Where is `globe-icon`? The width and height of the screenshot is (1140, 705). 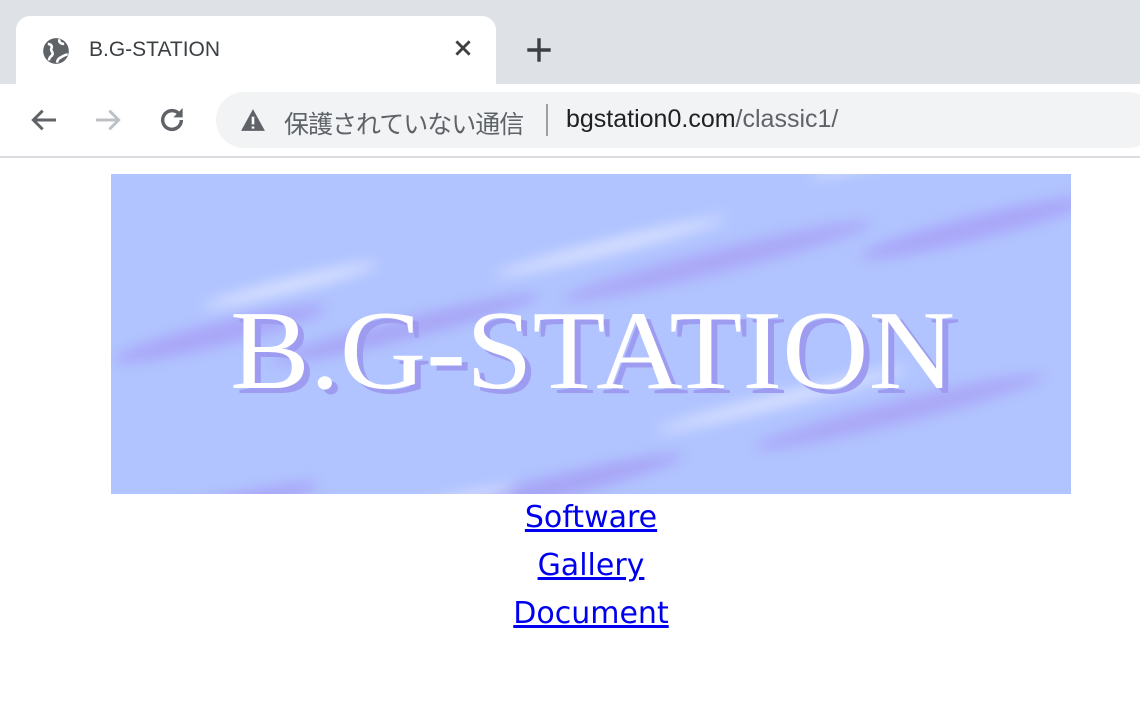
globe-icon is located at coordinates (56, 51).